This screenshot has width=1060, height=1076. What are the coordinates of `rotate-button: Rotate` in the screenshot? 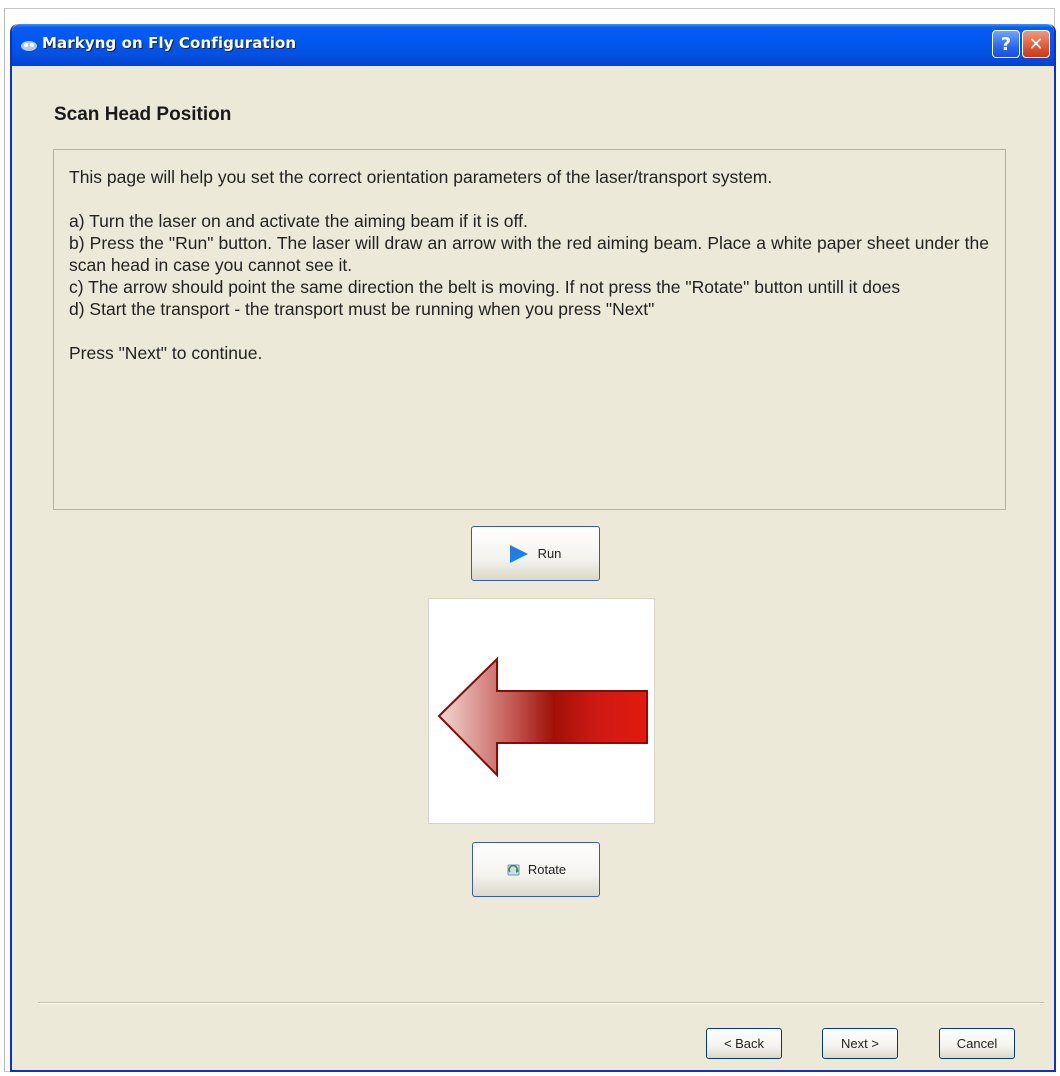 It's located at (536, 869).